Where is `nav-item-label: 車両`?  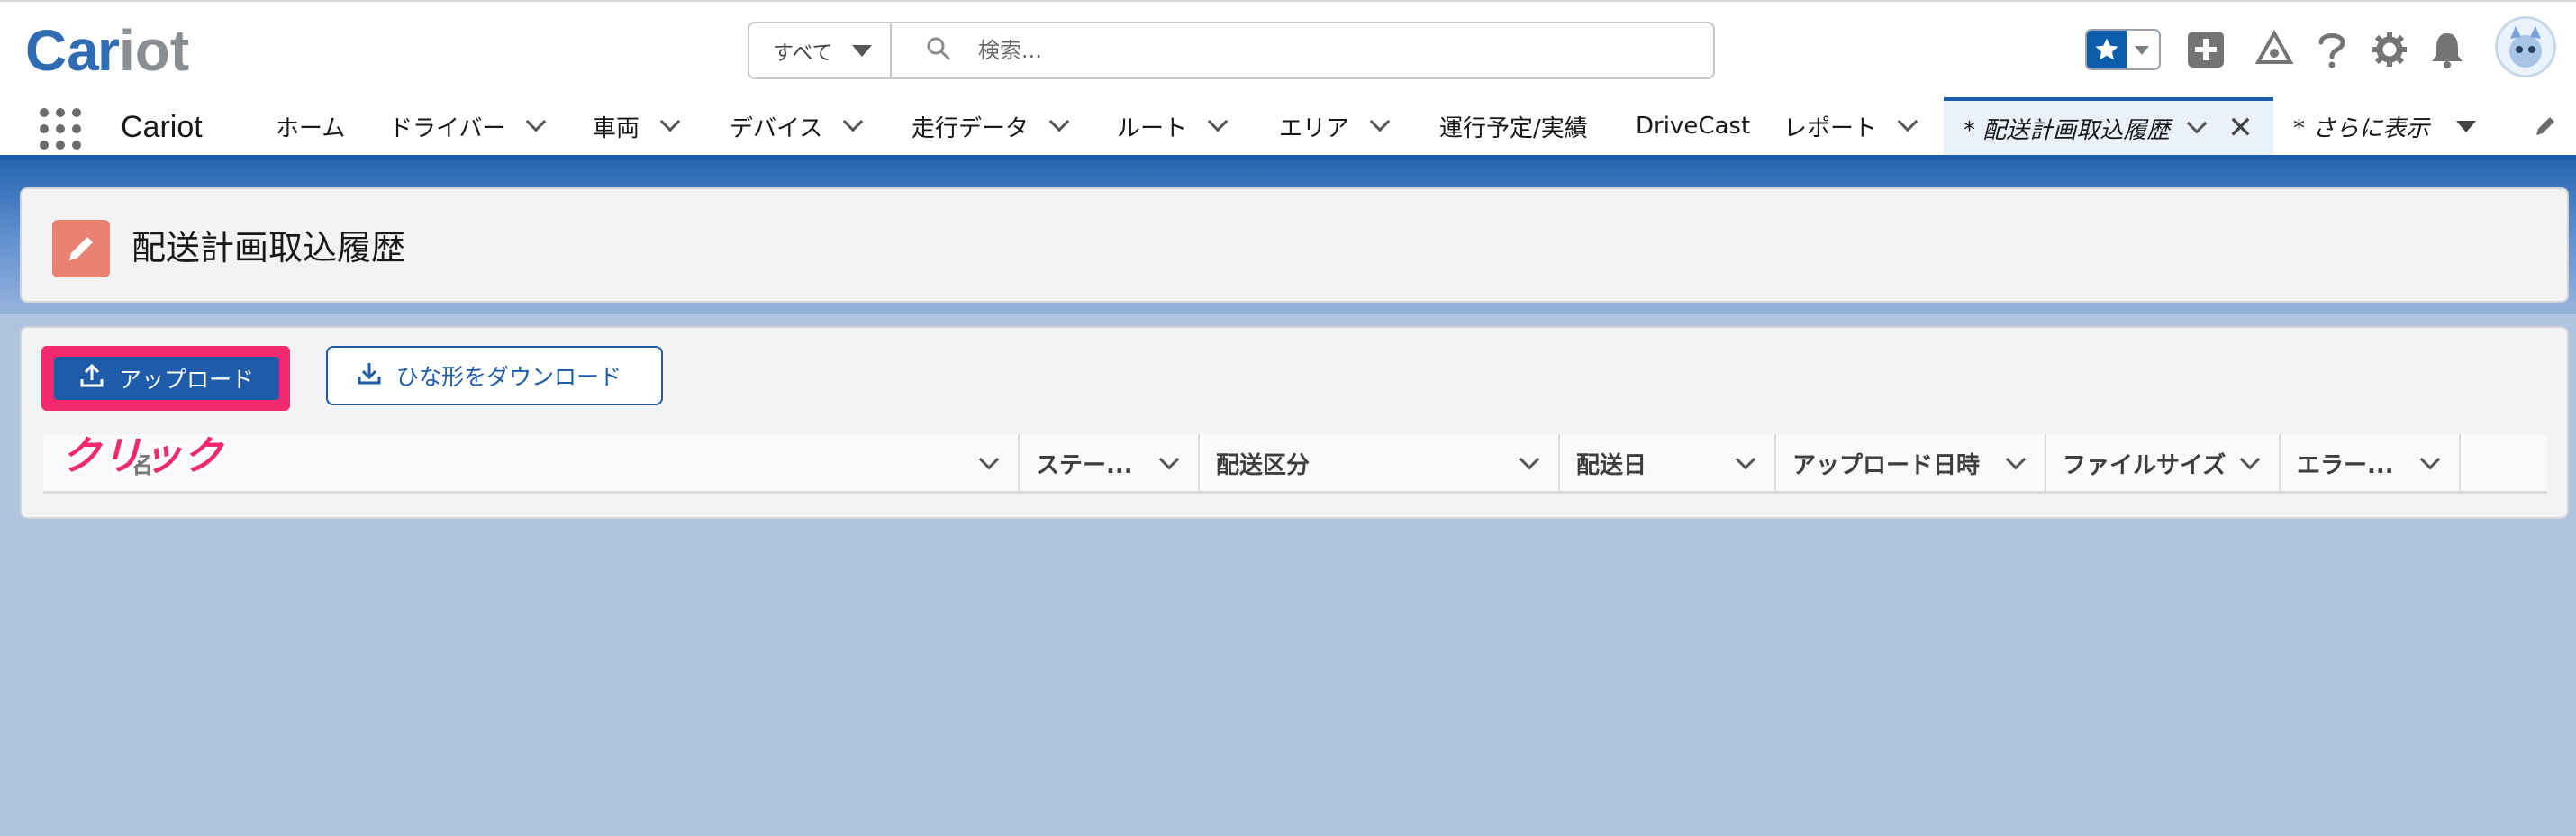
nav-item-label: 車両 is located at coordinates (616, 128).